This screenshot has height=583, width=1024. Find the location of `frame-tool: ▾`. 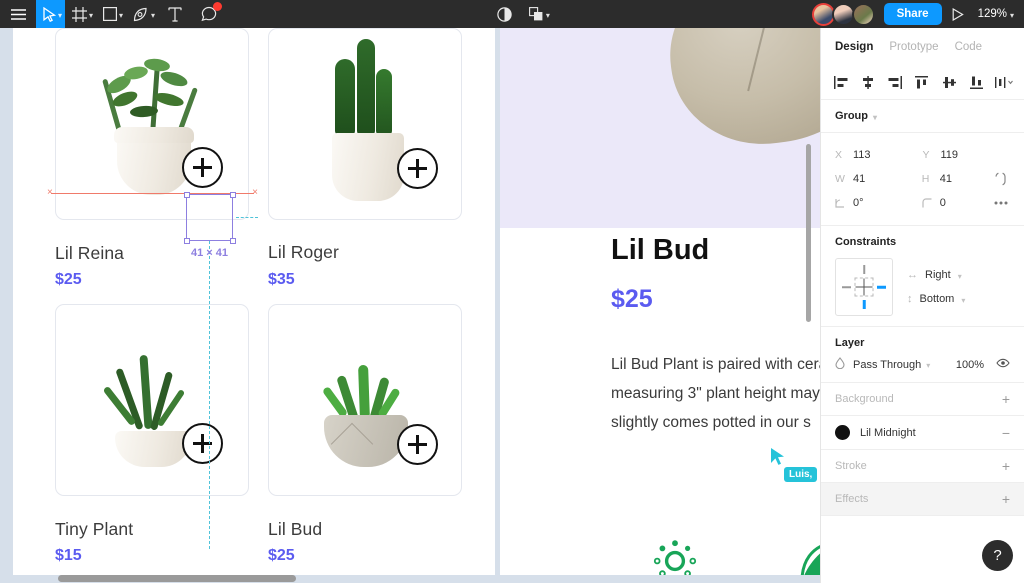

frame-tool: ▾ is located at coordinates (80, 14).